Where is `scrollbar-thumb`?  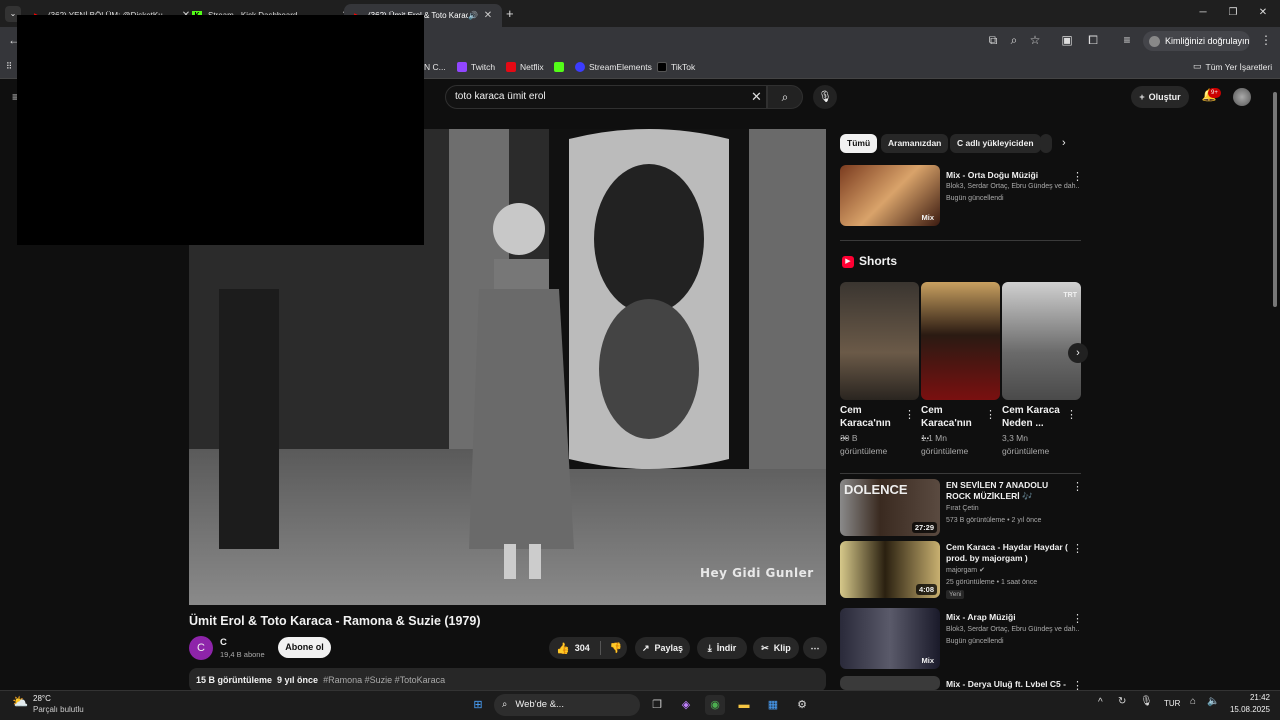 scrollbar-thumb is located at coordinates (1275, 199).